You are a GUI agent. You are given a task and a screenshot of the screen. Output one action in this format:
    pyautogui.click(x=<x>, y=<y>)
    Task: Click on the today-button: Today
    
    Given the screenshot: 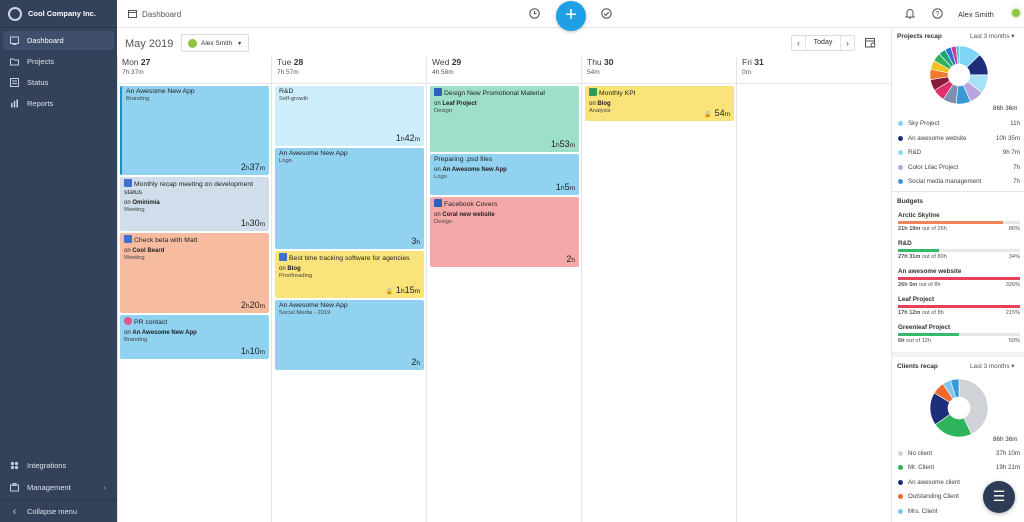 What is the action you would take?
    pyautogui.click(x=823, y=43)
    